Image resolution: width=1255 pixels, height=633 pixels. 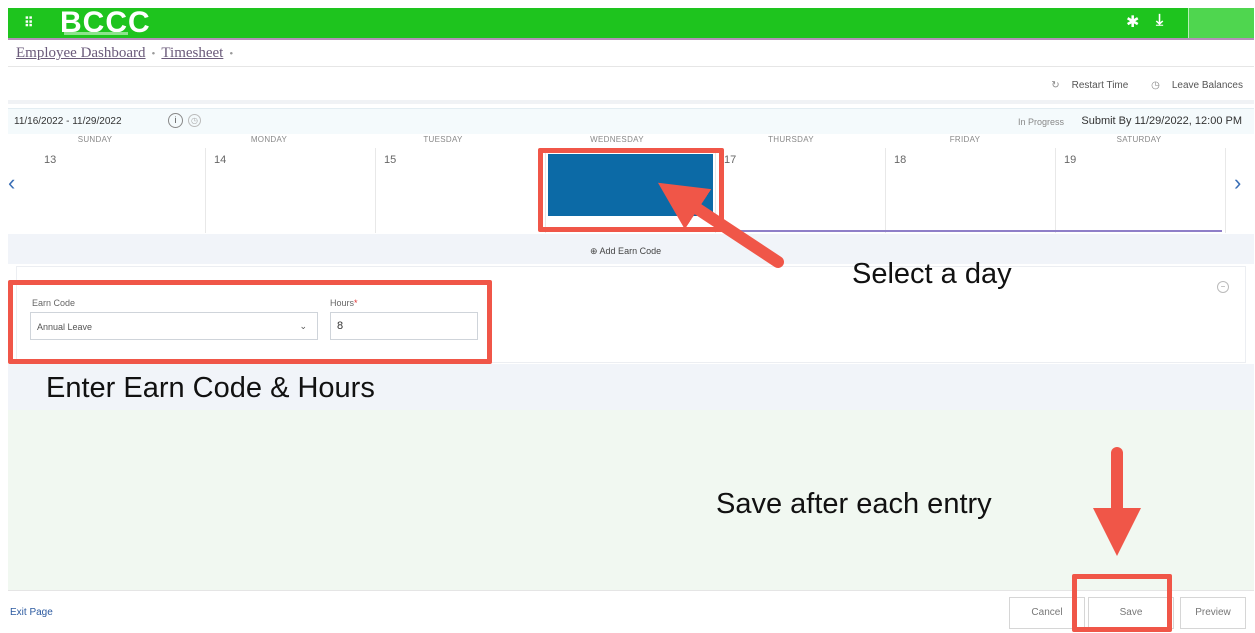 I want to click on calendar-day: 15, so click(x=461, y=190).